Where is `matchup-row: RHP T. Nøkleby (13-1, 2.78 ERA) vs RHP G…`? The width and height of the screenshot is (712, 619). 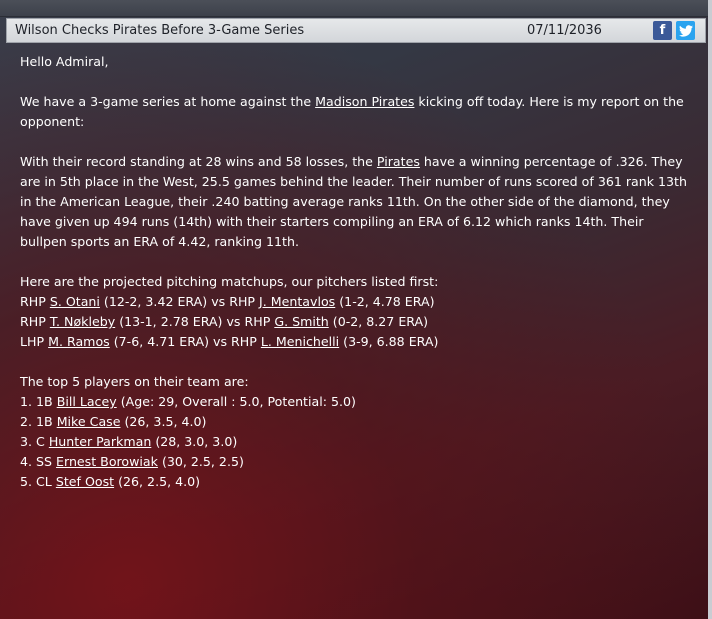 matchup-row: RHP T. Nøkleby (13-1, 2.78 ERA) vs RHP G… is located at coordinates (355, 322).